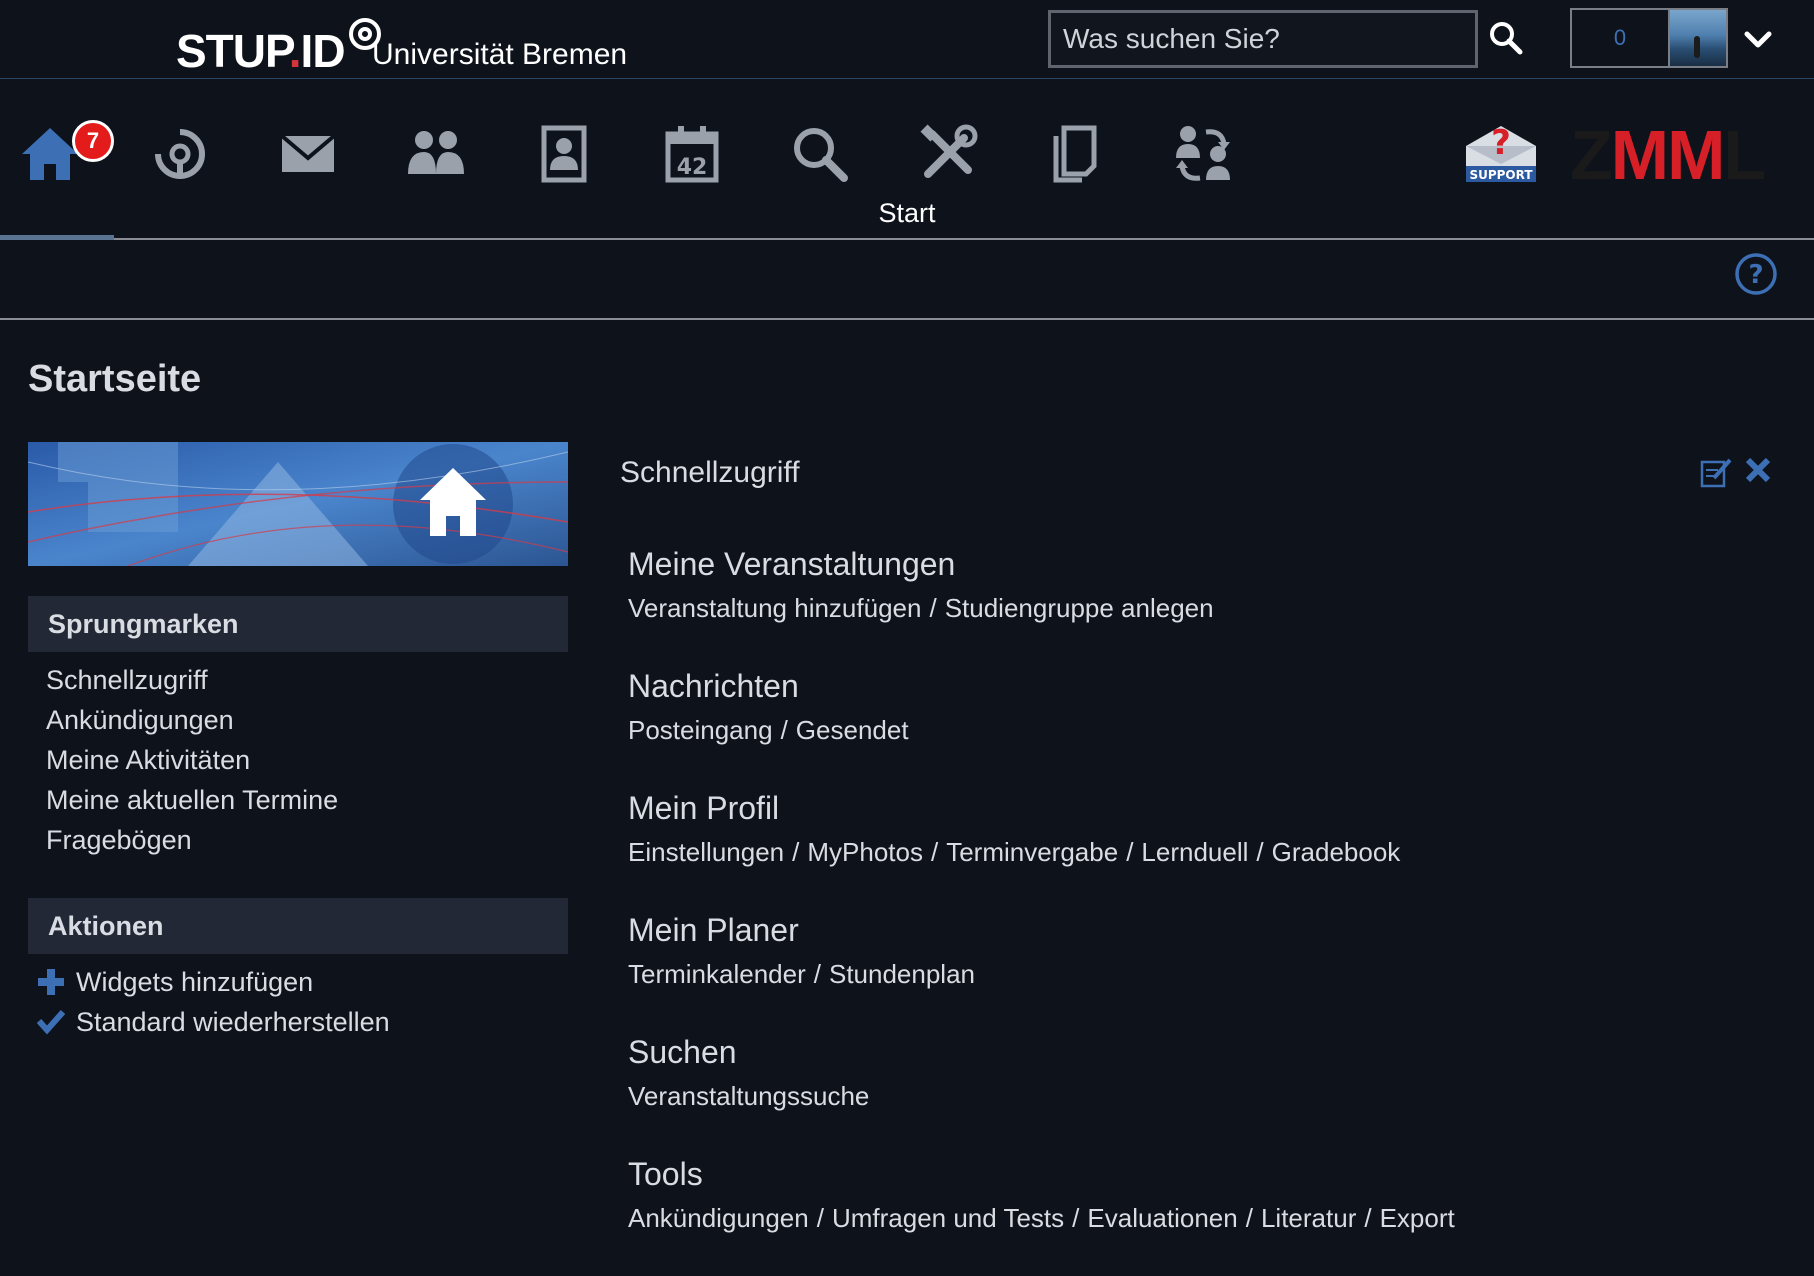  I want to click on sidebar-heading-aktionen: Aktionen, so click(298, 926).